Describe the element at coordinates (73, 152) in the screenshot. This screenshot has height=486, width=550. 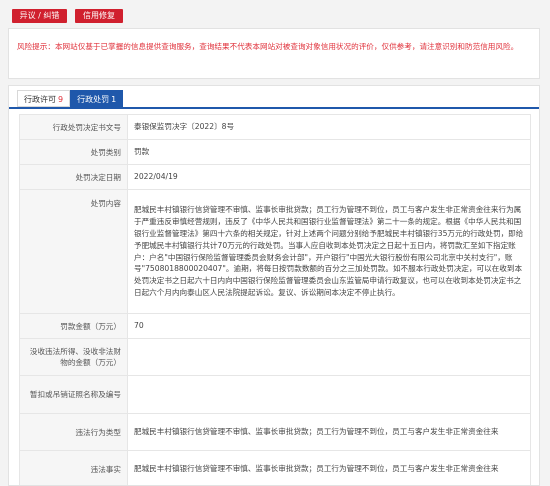
I see `row-key: 处罚类别` at that location.